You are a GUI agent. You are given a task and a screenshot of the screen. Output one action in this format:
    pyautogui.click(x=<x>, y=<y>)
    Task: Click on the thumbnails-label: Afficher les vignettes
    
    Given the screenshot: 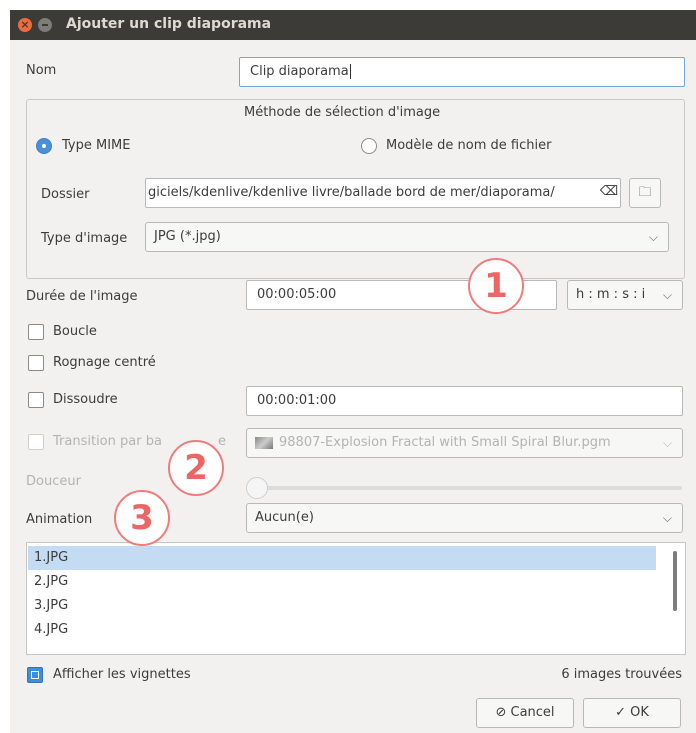 What is the action you would take?
    pyautogui.click(x=122, y=674)
    